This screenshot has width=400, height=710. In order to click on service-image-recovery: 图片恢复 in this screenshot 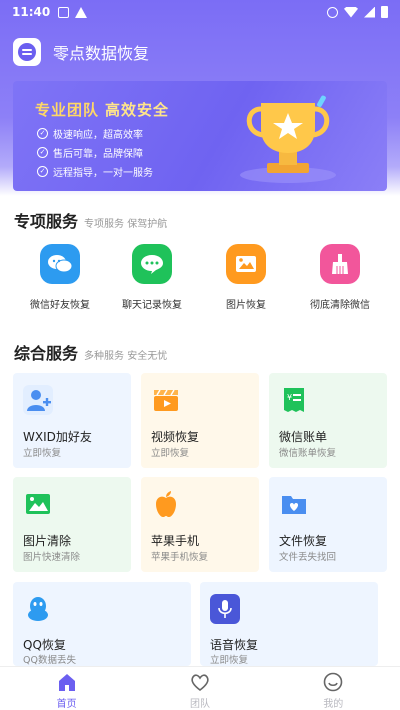, I will do `click(246, 277)`.